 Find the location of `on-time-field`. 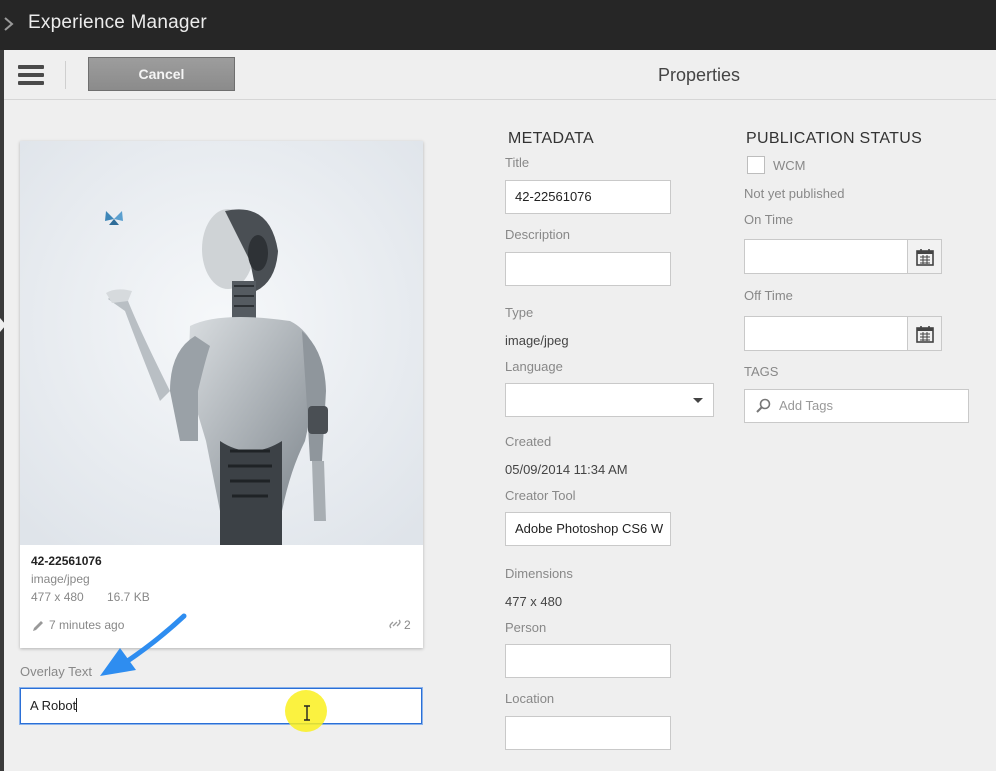

on-time-field is located at coordinates (826, 256).